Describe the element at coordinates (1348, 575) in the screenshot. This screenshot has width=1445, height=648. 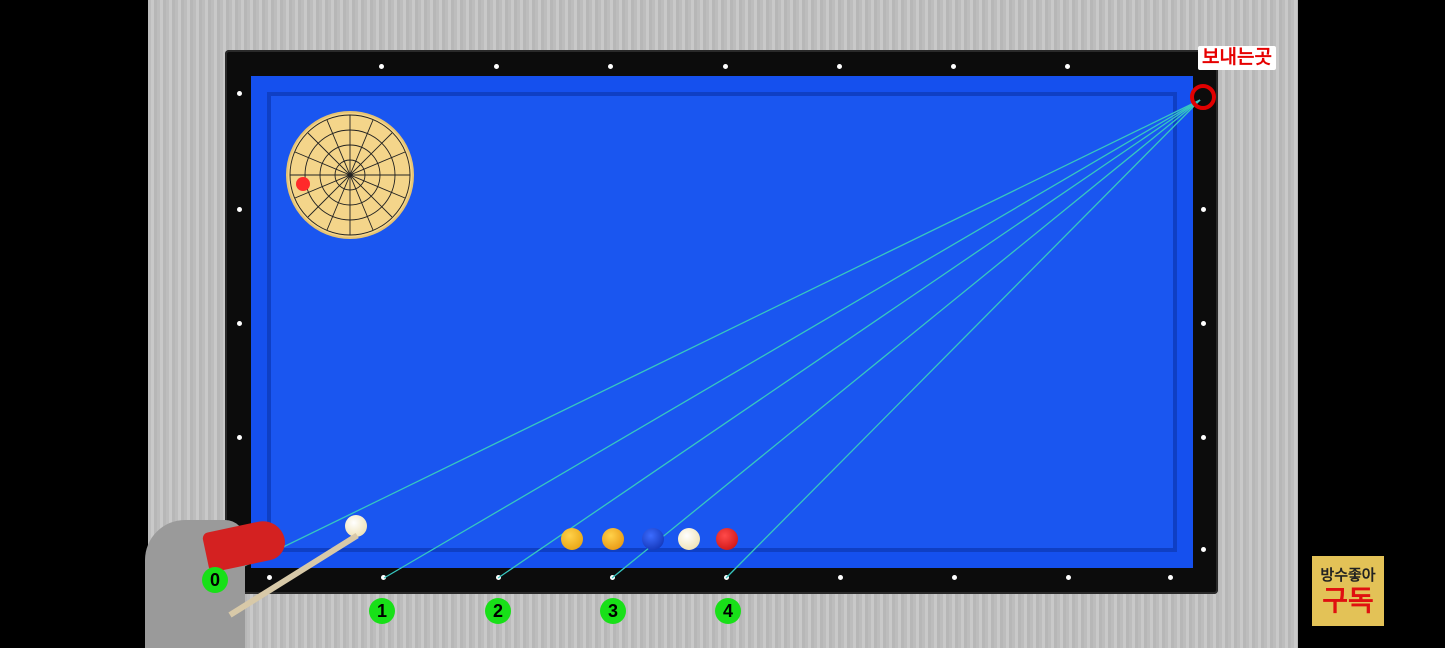
I see `channel-name: 방수좋아` at that location.